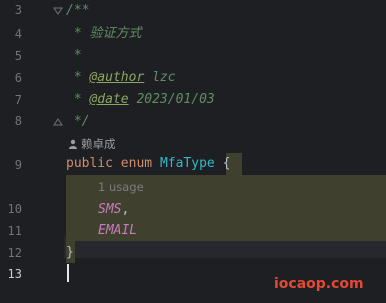 The width and height of the screenshot is (386, 303). Describe the element at coordinates (14, 231) in the screenshot. I see `line-number: 11` at that location.